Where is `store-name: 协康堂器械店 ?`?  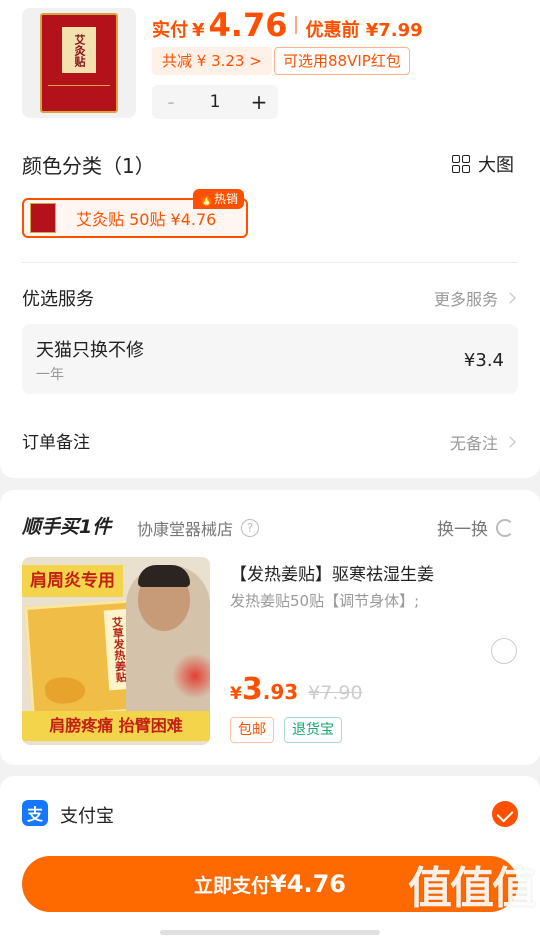
store-name: 协康堂器械店 ? is located at coordinates (198, 528).